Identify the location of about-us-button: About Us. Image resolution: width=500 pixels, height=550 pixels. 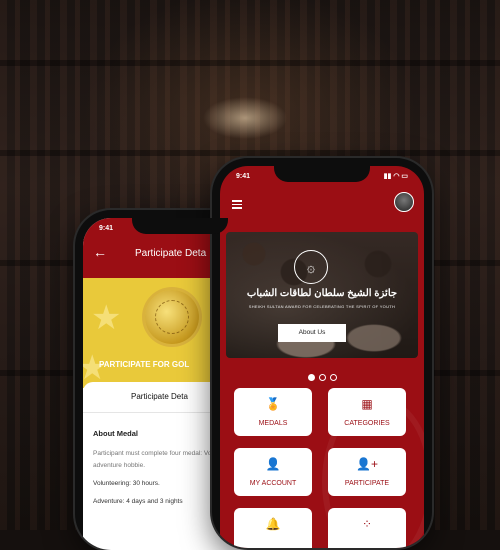
(312, 333).